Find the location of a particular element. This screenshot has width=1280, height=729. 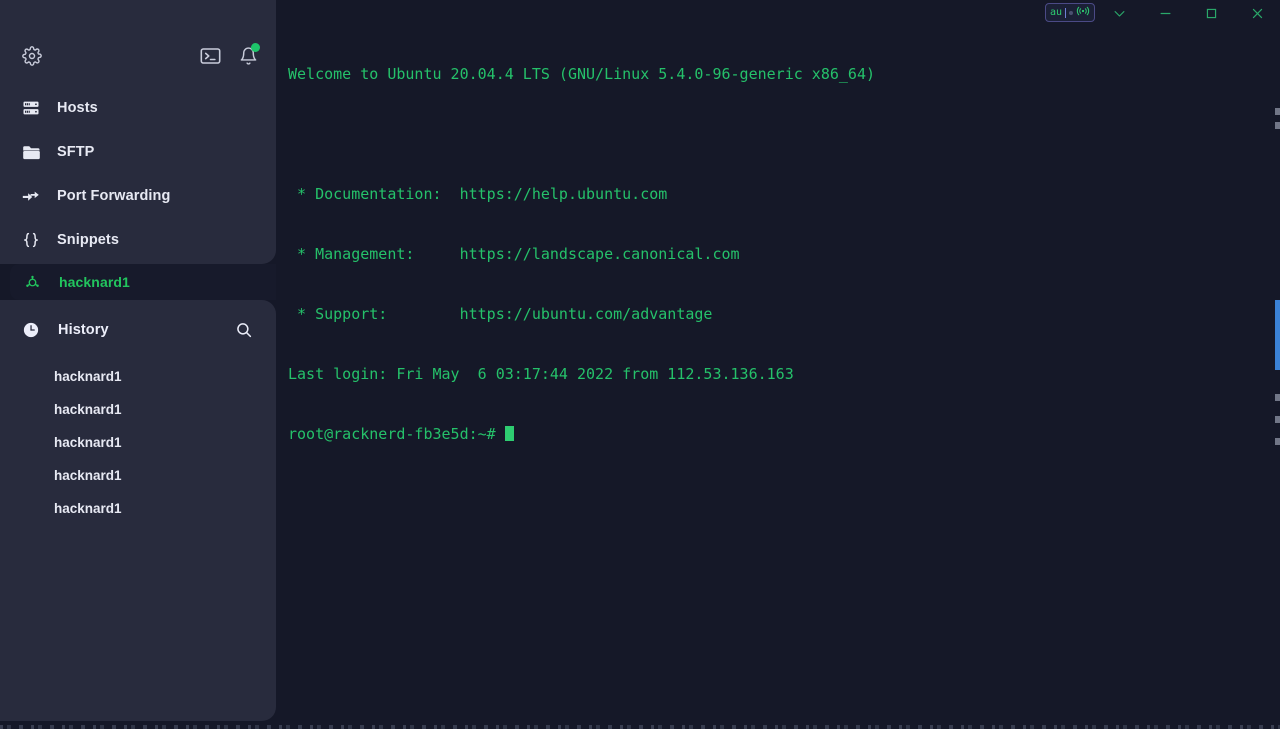

recording-indicator: au is located at coordinates (1070, 12).